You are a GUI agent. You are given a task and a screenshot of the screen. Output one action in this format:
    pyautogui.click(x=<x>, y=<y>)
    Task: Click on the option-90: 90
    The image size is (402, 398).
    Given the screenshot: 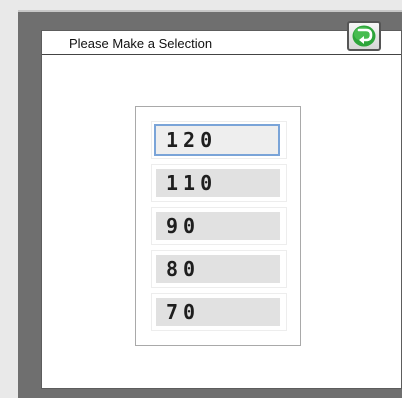 What is the action you would take?
    pyautogui.click(x=219, y=226)
    